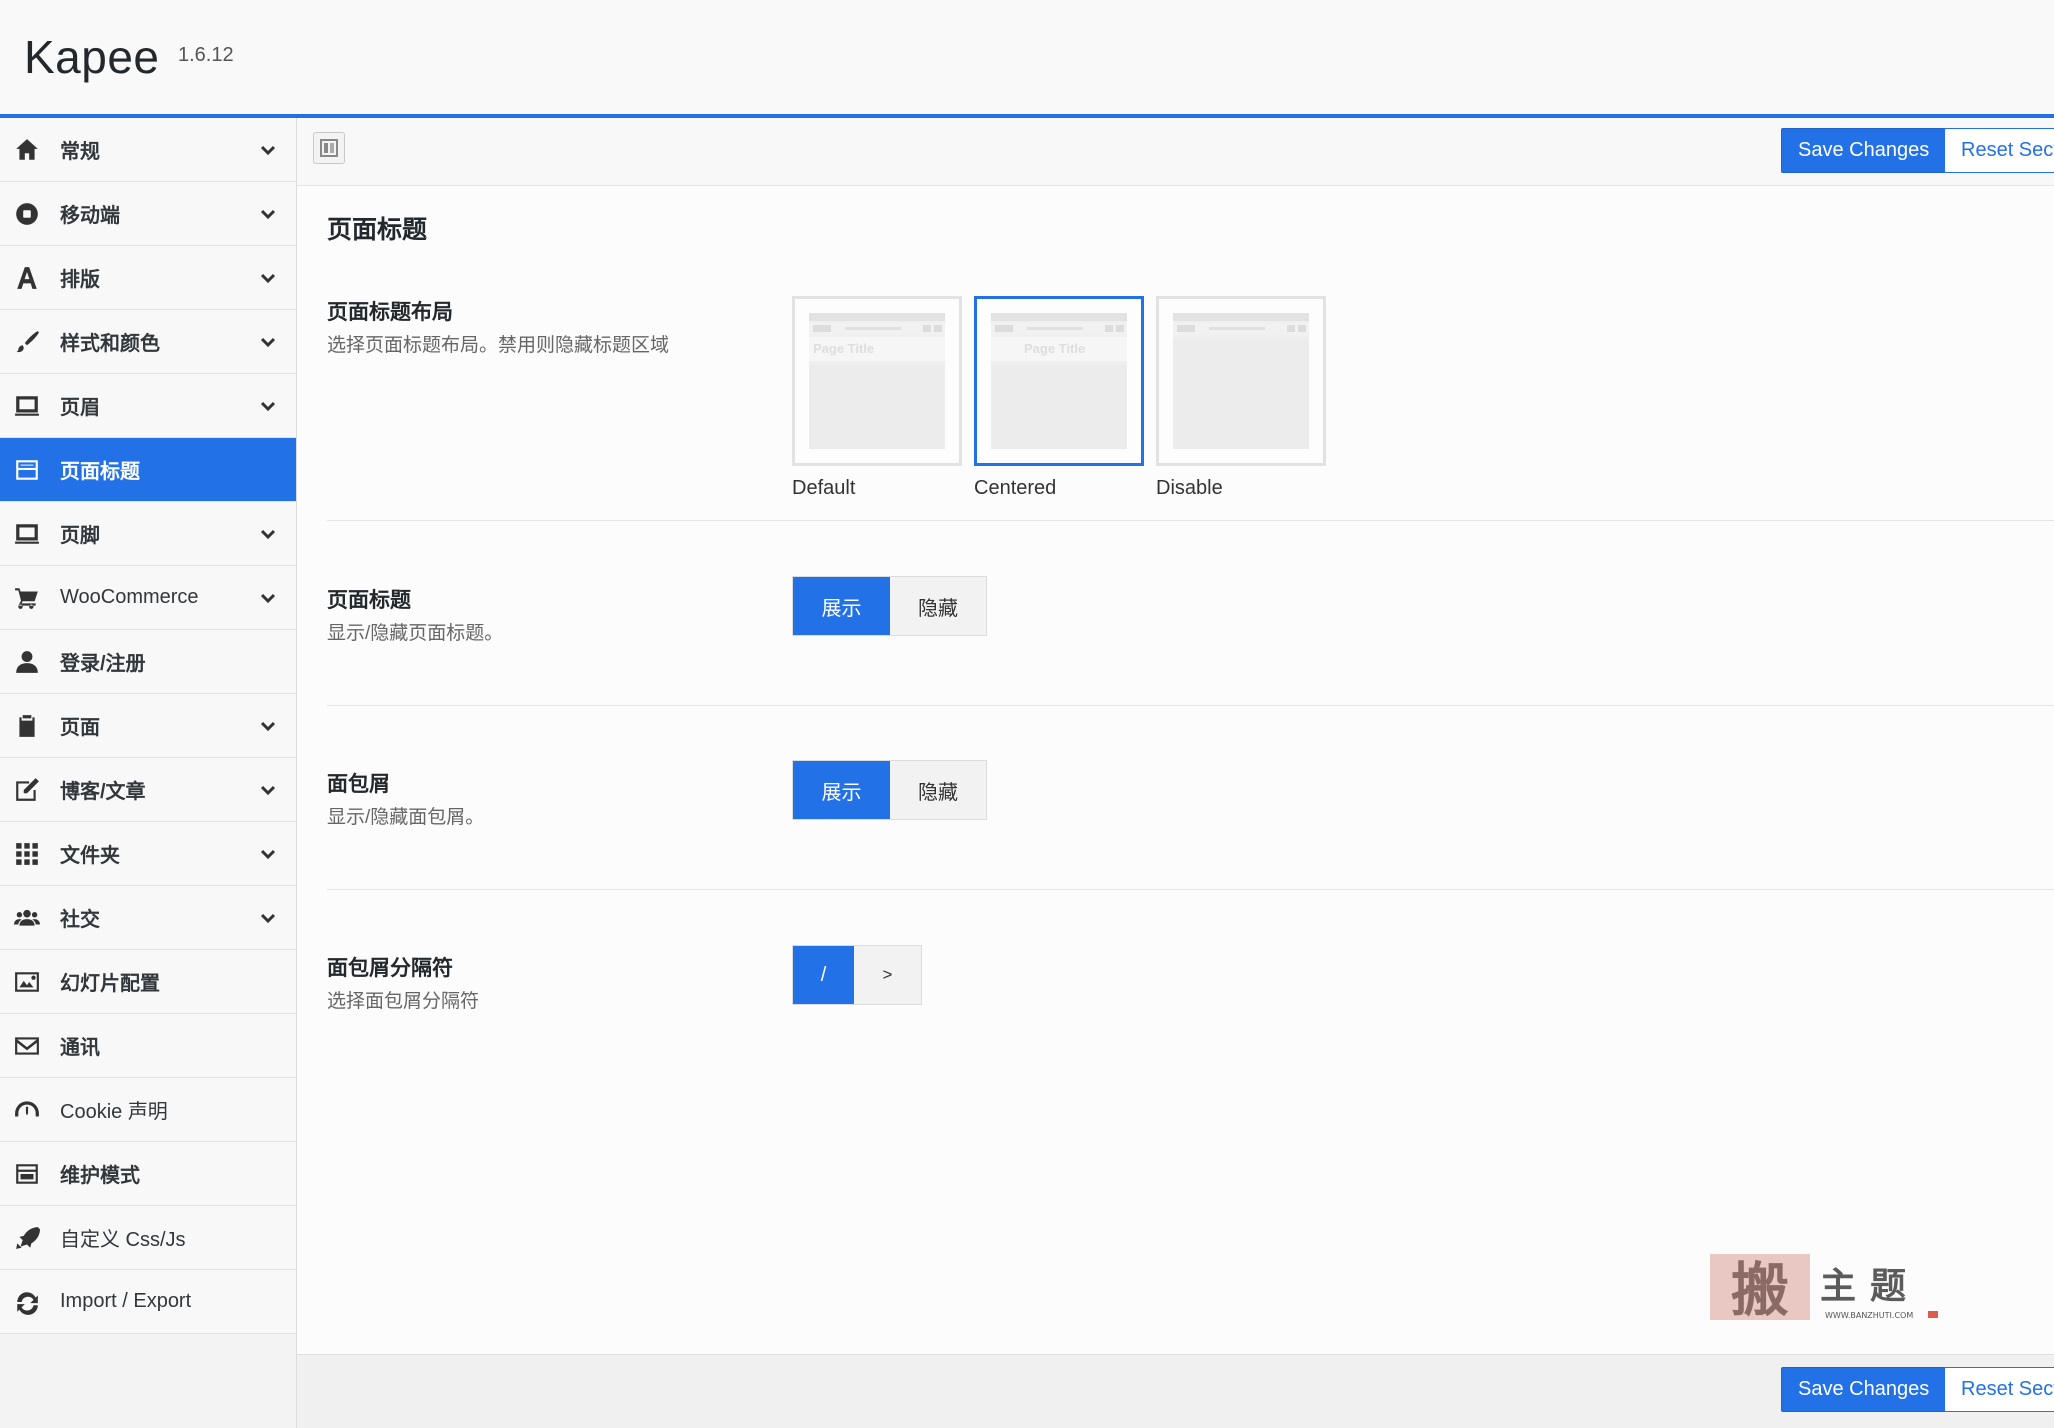 The height and width of the screenshot is (1428, 2054). Describe the element at coordinates (1999, 150) in the screenshot. I see `reset-section-button: Reset Section` at that location.